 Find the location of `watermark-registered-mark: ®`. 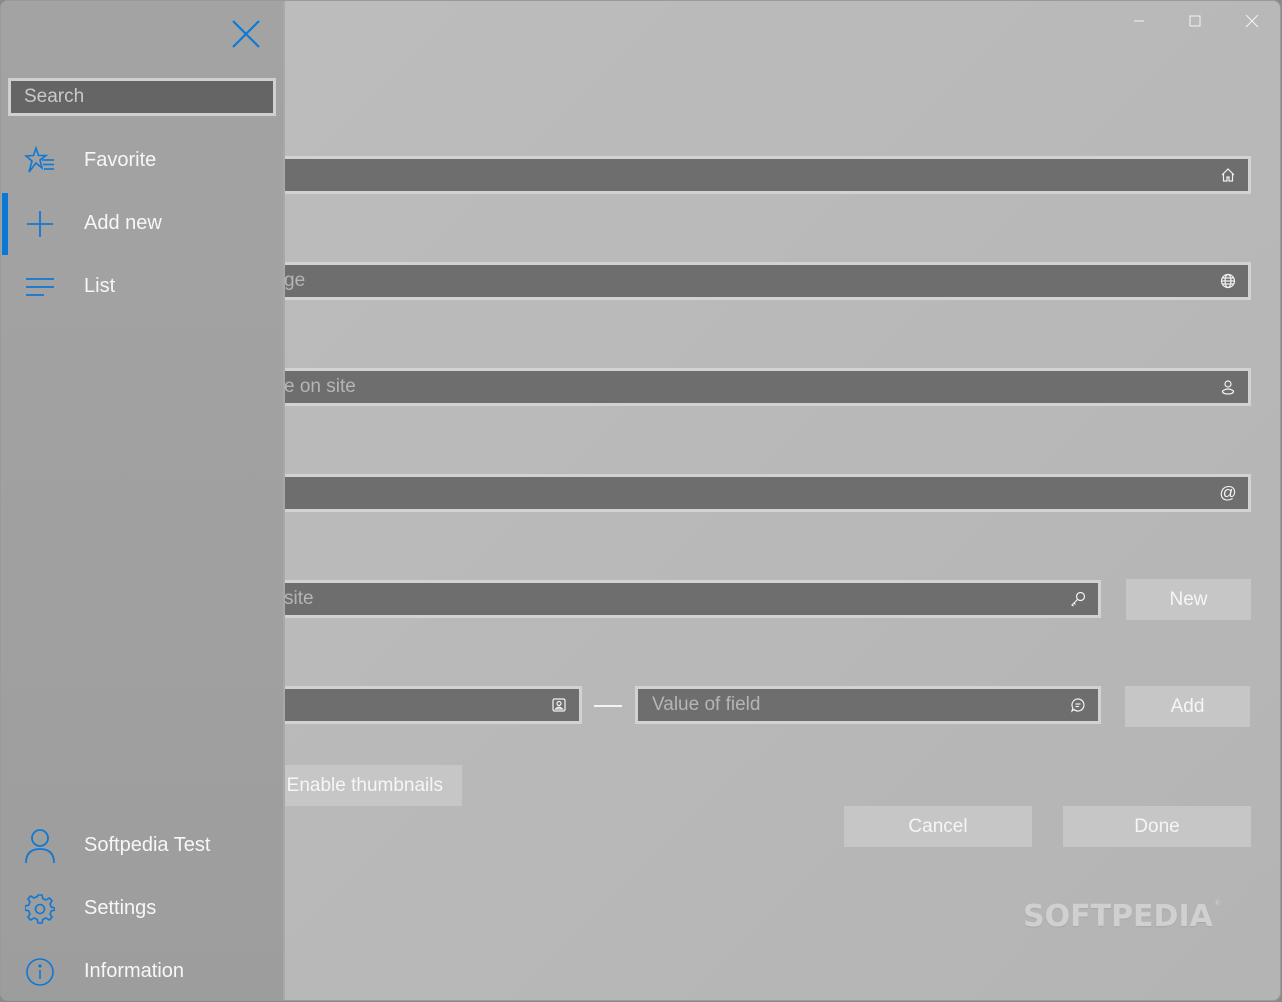

watermark-registered-mark: ® is located at coordinates (1217, 904).